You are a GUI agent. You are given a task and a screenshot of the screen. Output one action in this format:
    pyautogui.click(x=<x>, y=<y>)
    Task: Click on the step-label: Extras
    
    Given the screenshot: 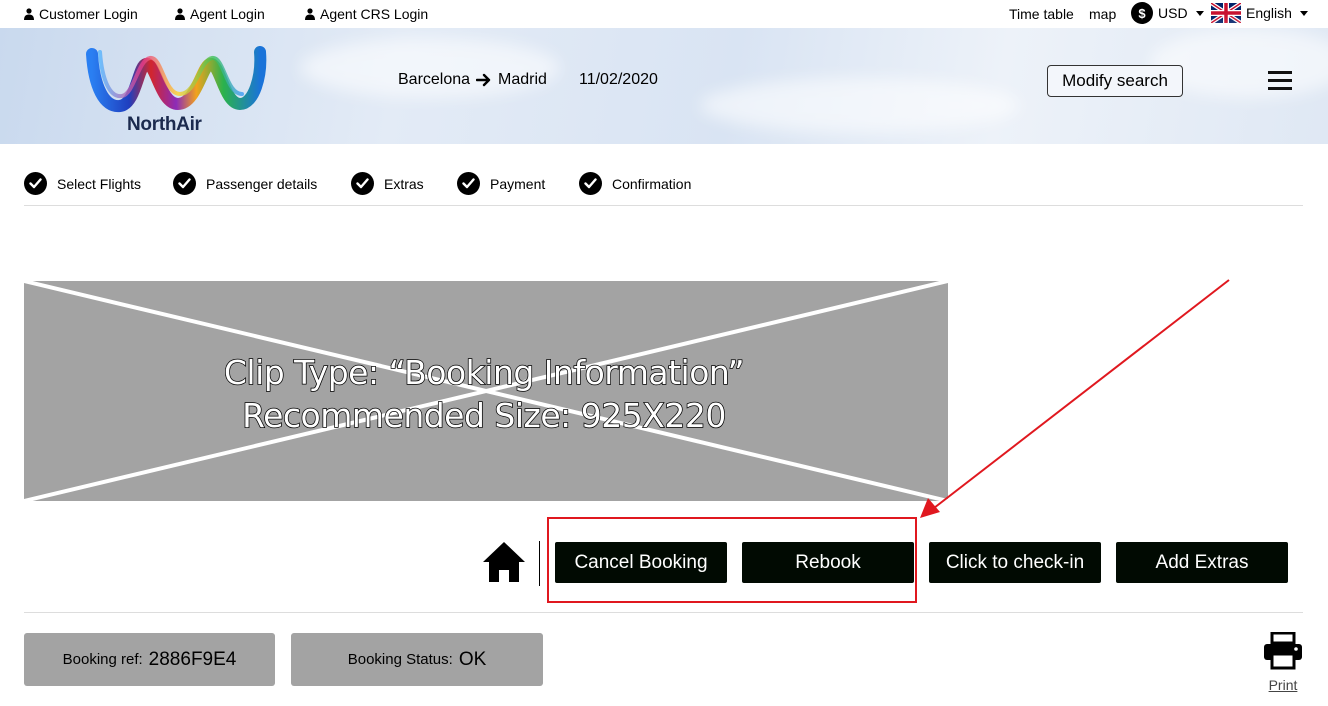 What is the action you would take?
    pyautogui.click(x=404, y=183)
    